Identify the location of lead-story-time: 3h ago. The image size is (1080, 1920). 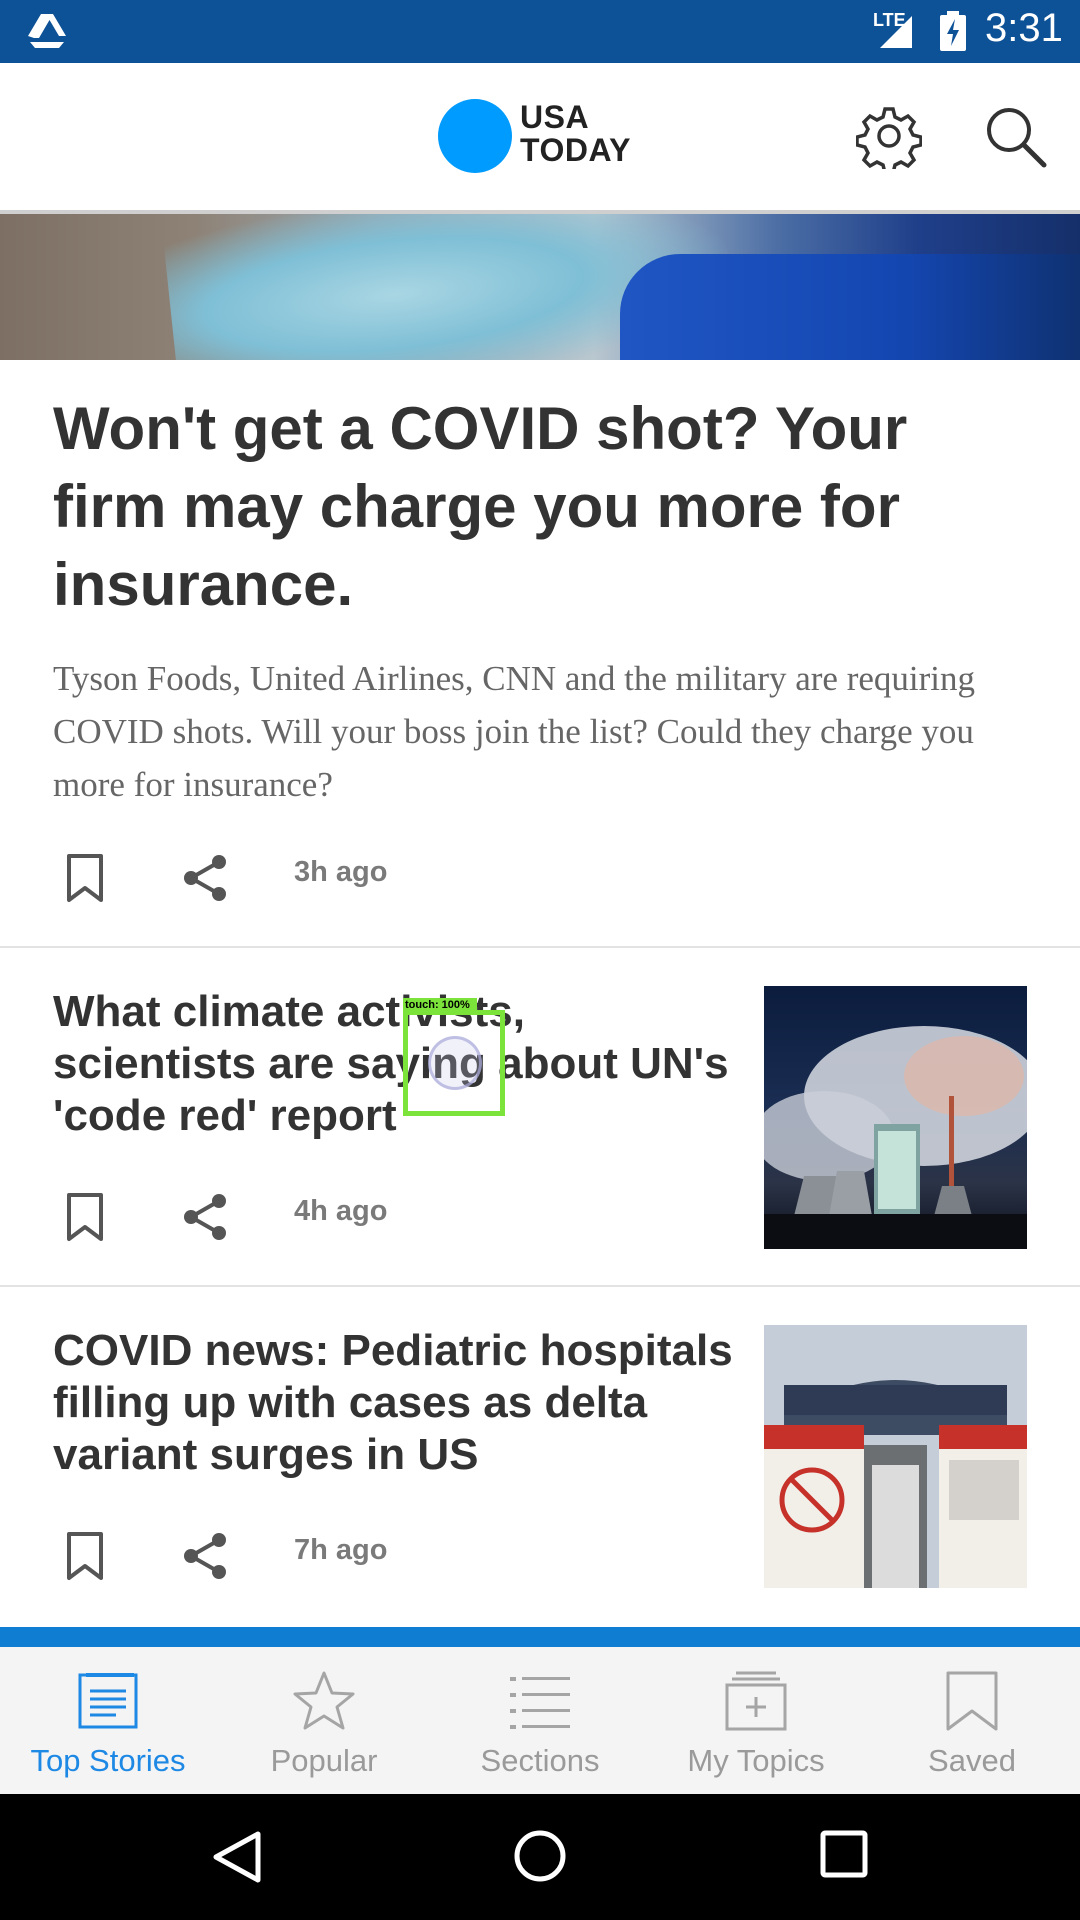
(341, 872).